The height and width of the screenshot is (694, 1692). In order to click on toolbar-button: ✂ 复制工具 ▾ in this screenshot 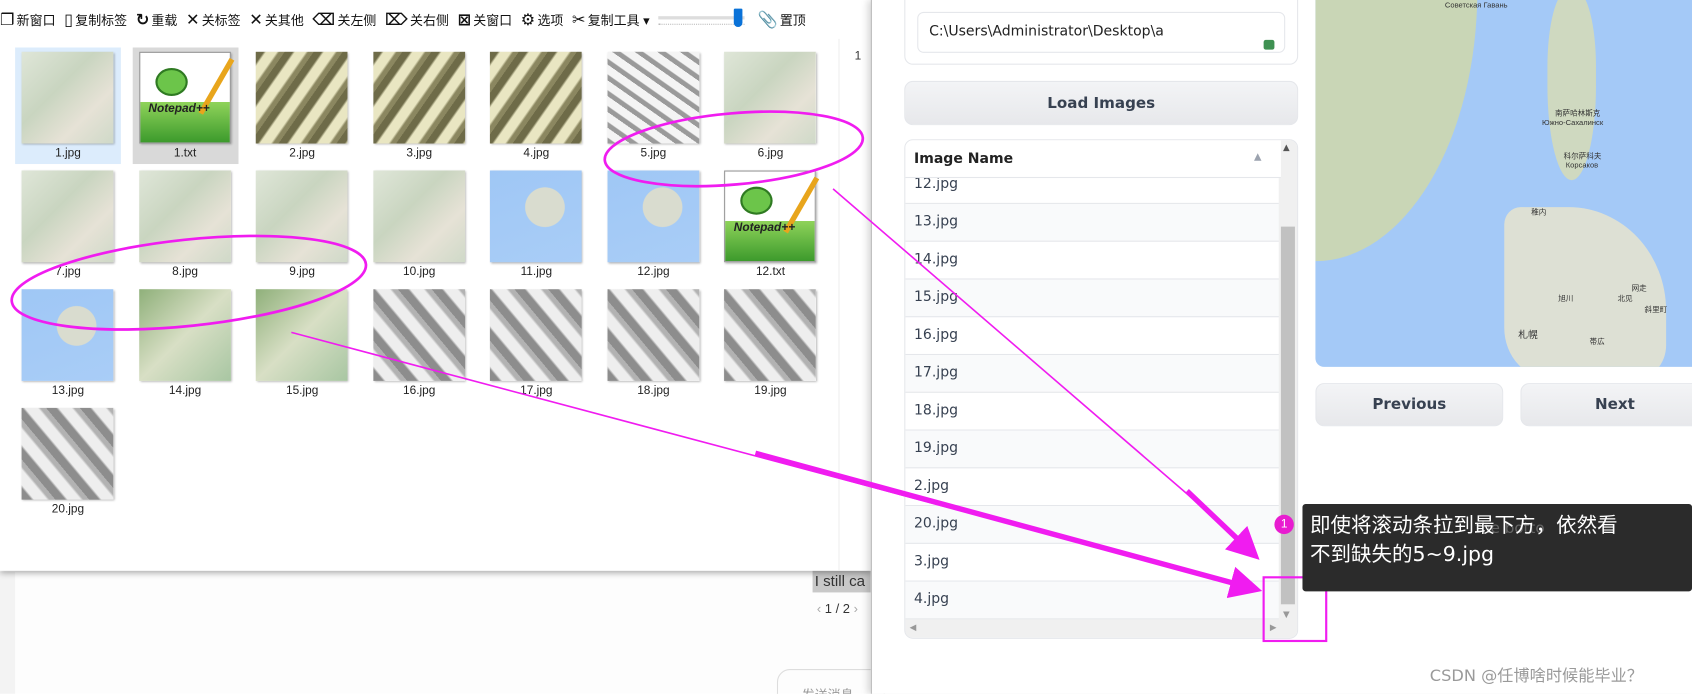, I will do `click(611, 19)`.